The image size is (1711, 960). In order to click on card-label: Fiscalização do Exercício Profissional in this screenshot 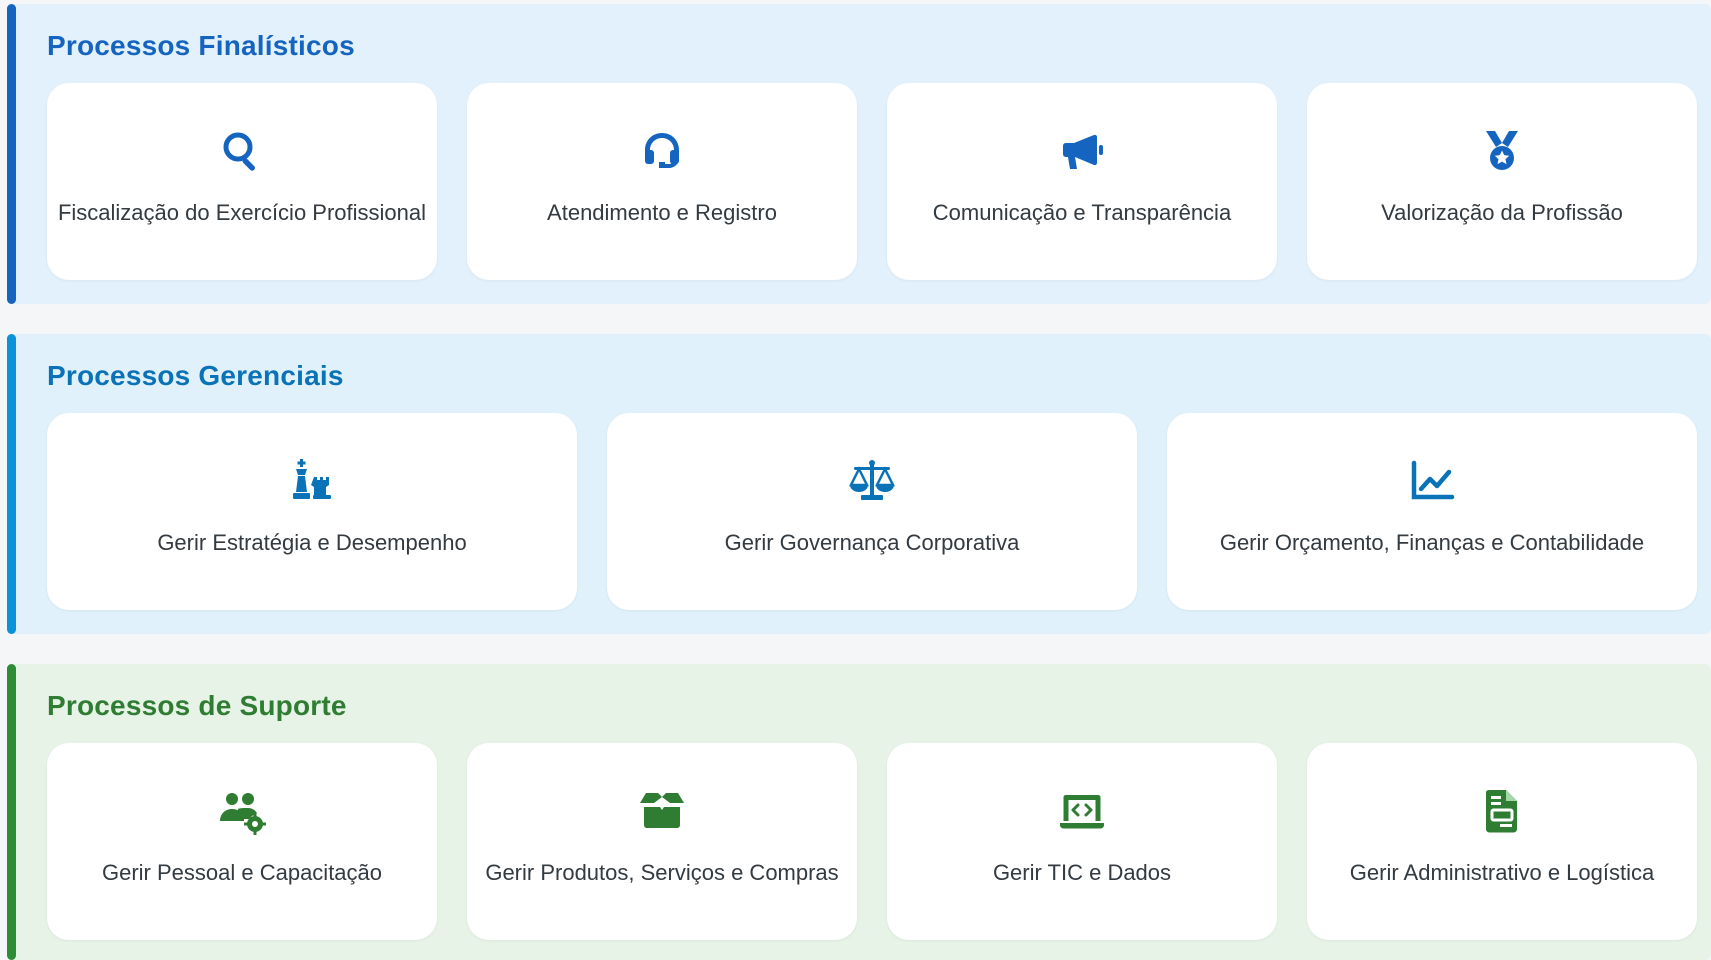, I will do `click(242, 212)`.